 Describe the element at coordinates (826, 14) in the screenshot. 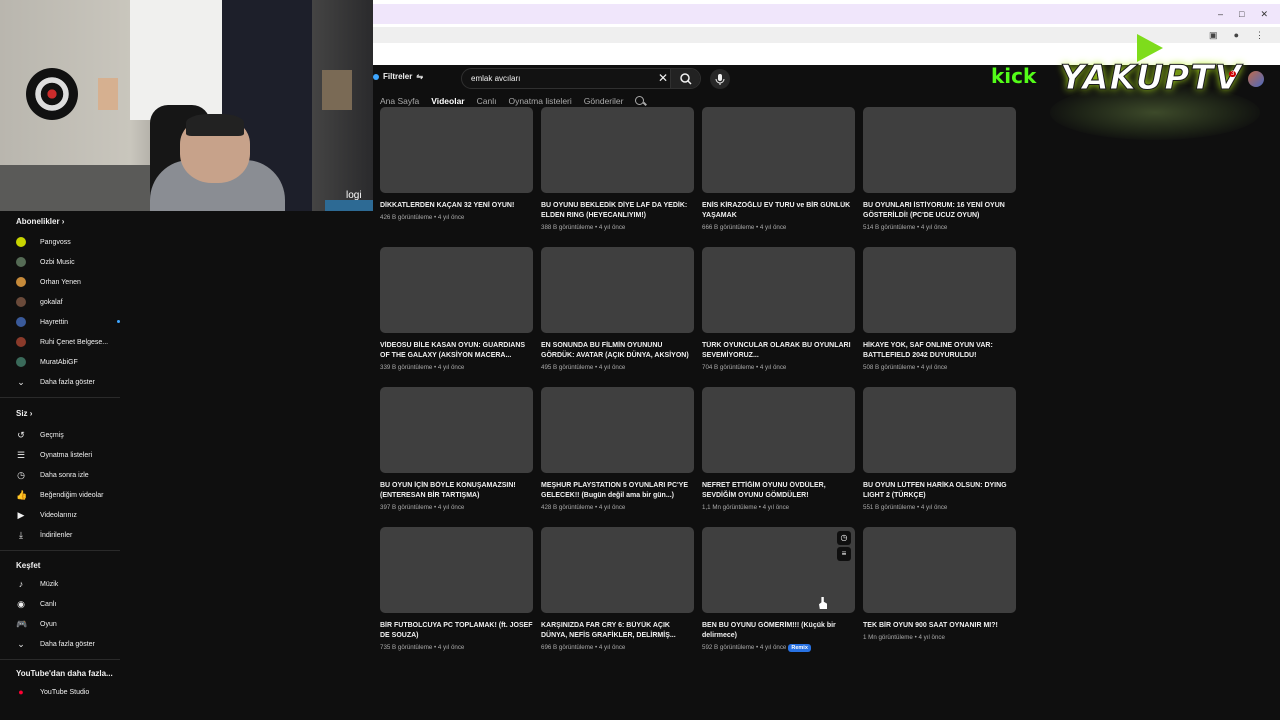

I see `browser-tab-bar` at that location.